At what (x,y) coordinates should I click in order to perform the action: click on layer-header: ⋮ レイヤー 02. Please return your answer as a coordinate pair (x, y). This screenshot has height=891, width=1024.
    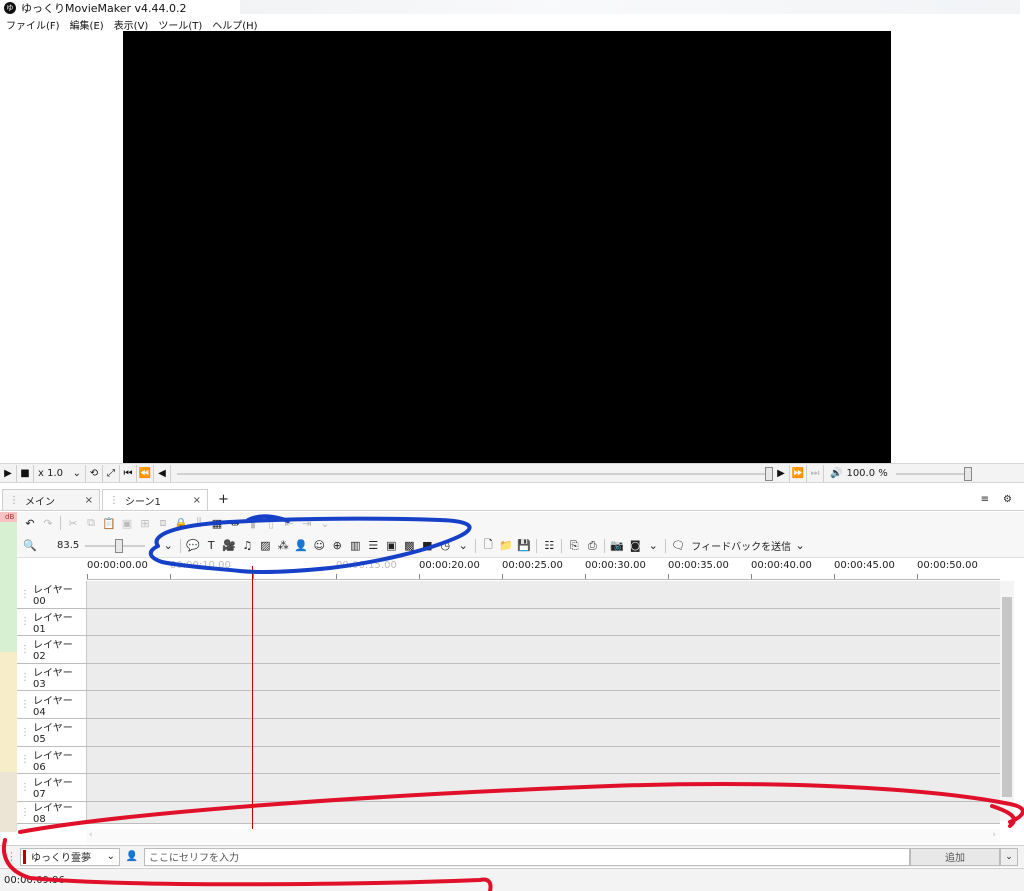
    Looking at the image, I should click on (52, 649).